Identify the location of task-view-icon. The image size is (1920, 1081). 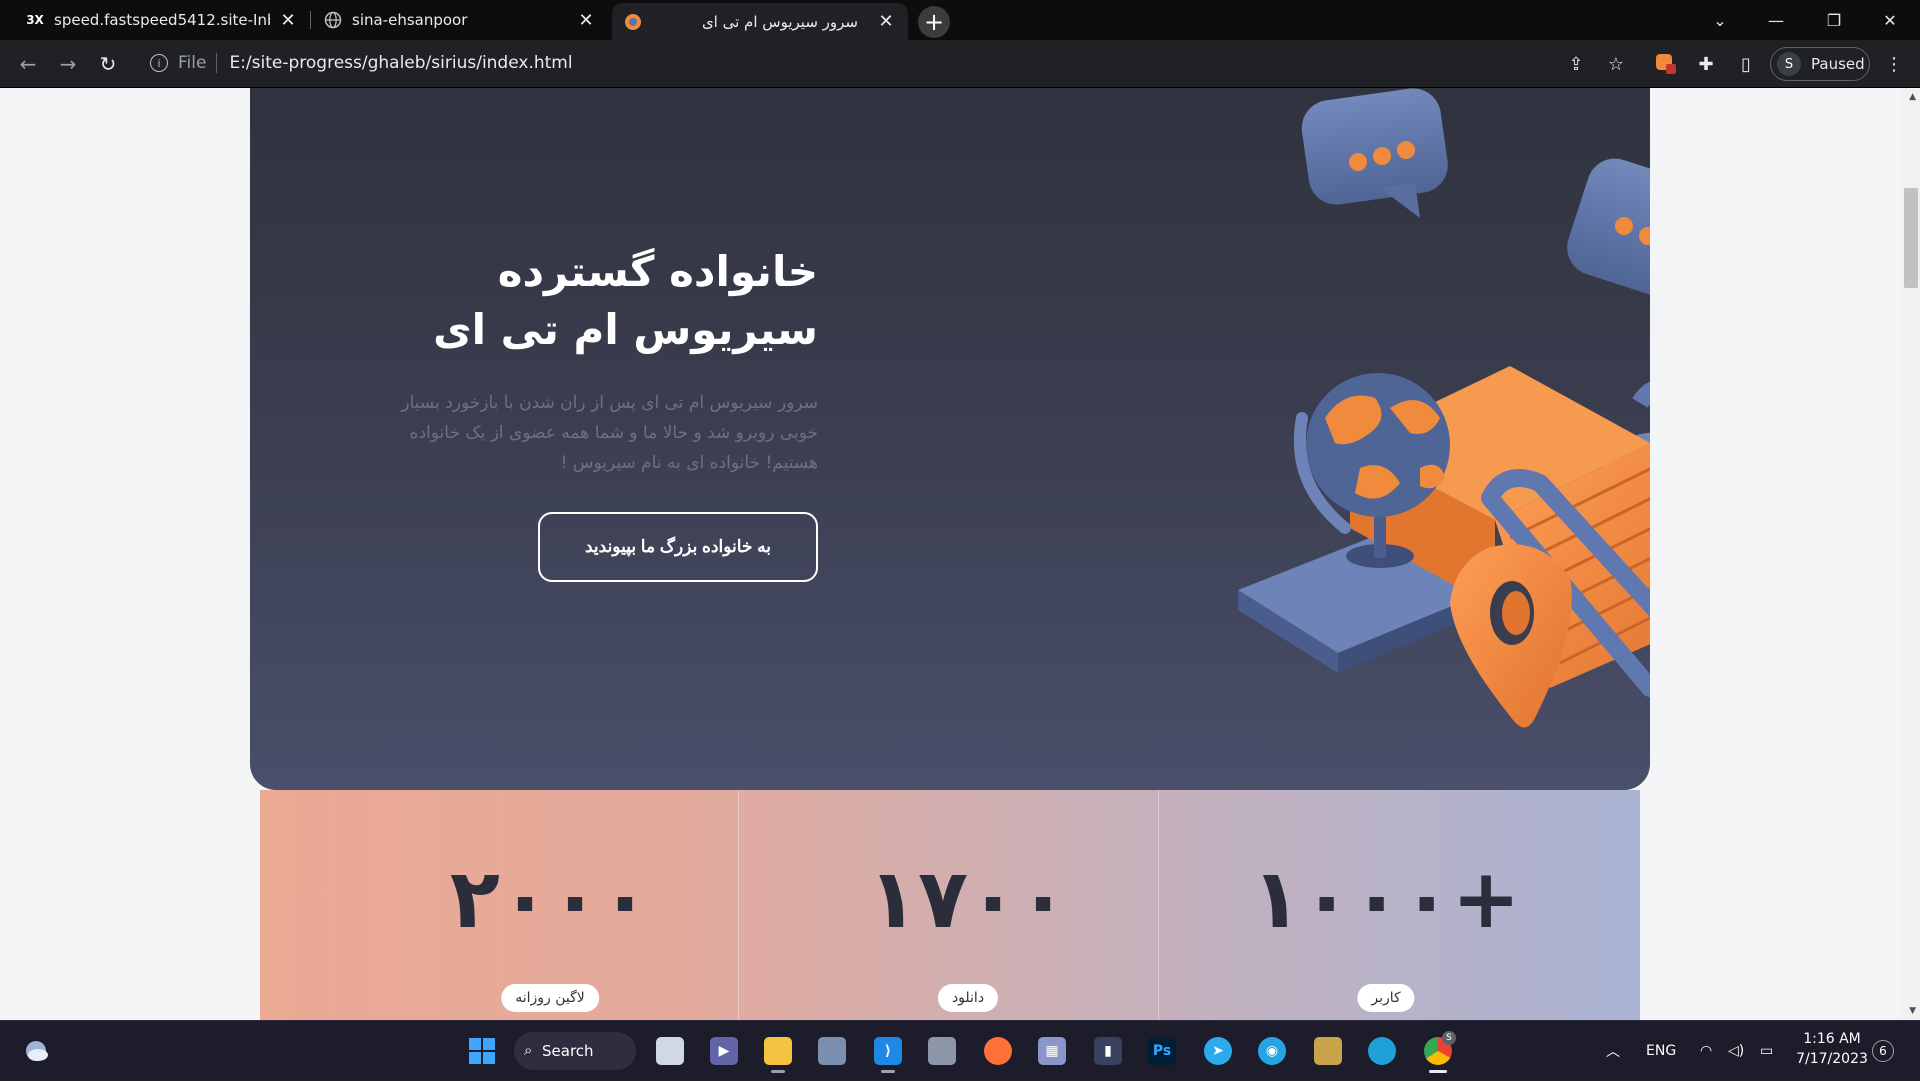
(670, 1051).